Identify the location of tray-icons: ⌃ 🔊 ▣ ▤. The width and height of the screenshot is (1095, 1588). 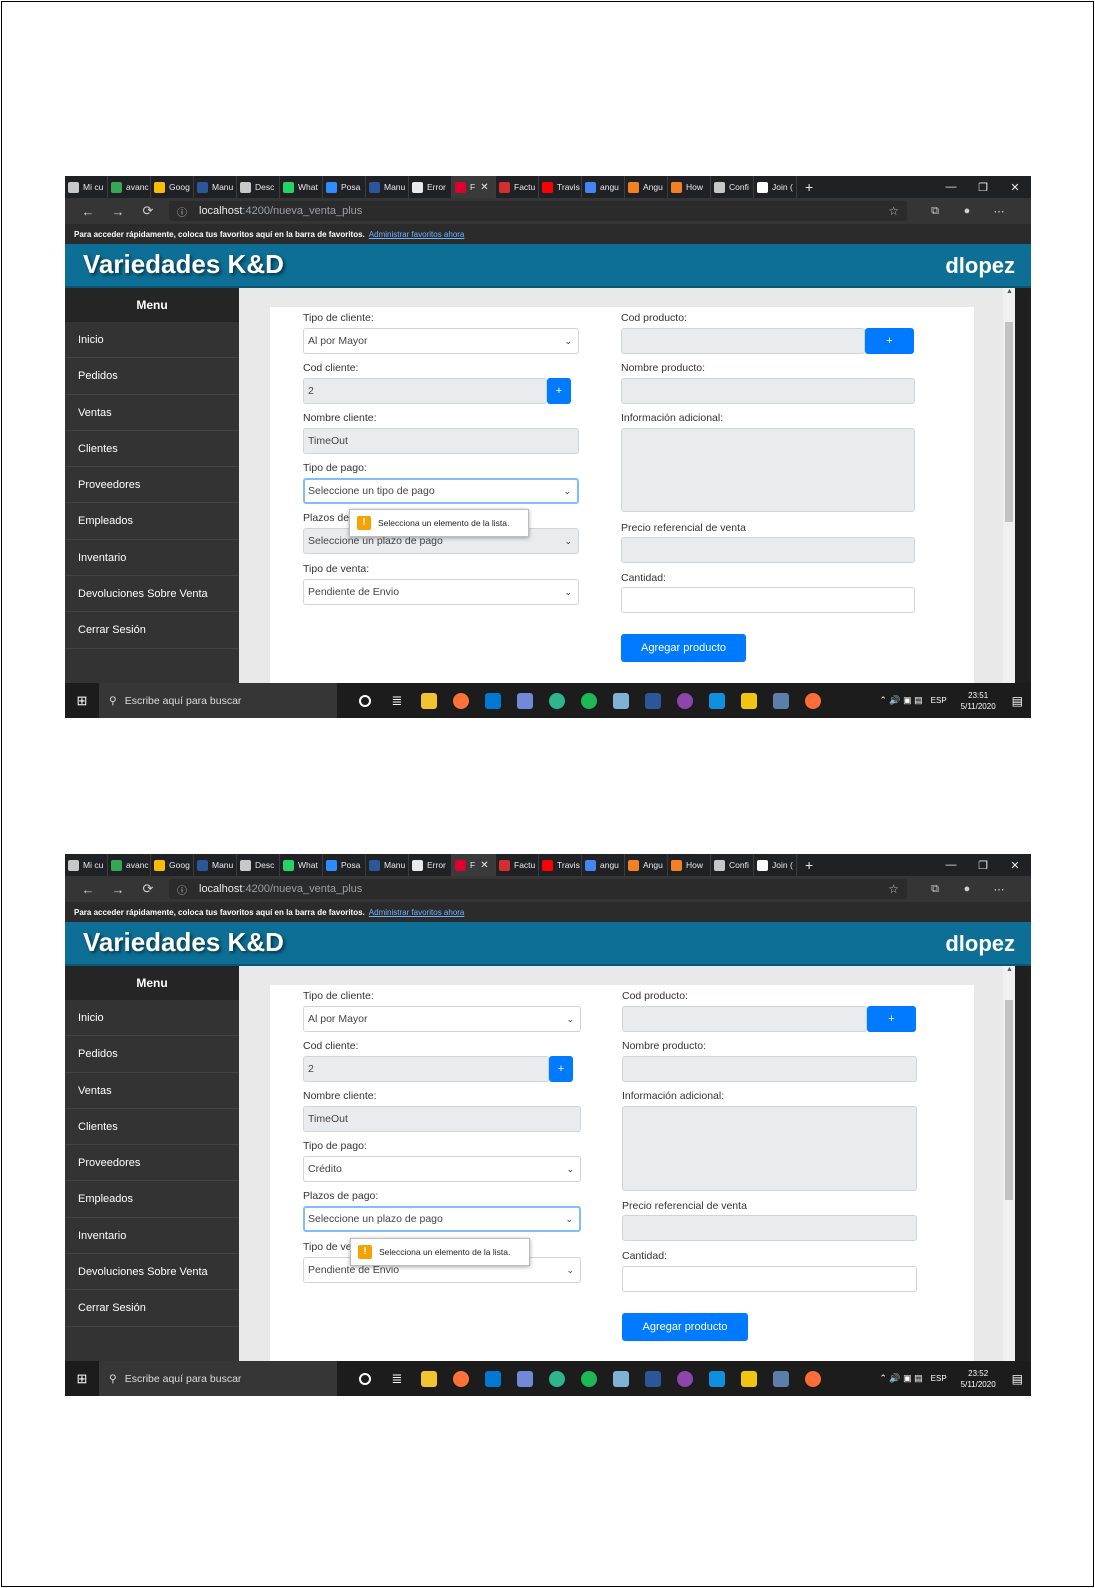
(900, 700).